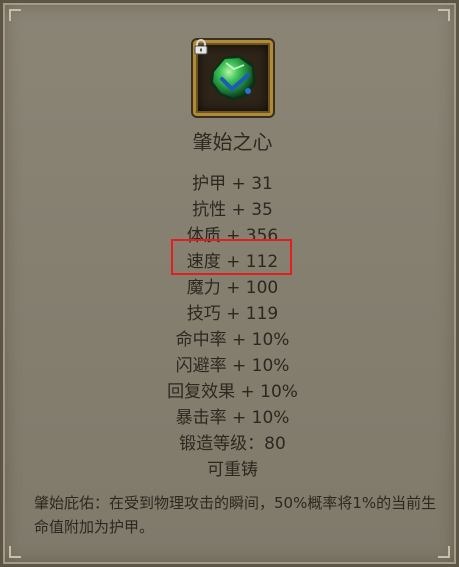 The width and height of the screenshot is (459, 567). I want to click on stat-magic: 魔力 + 100, so click(232, 288).